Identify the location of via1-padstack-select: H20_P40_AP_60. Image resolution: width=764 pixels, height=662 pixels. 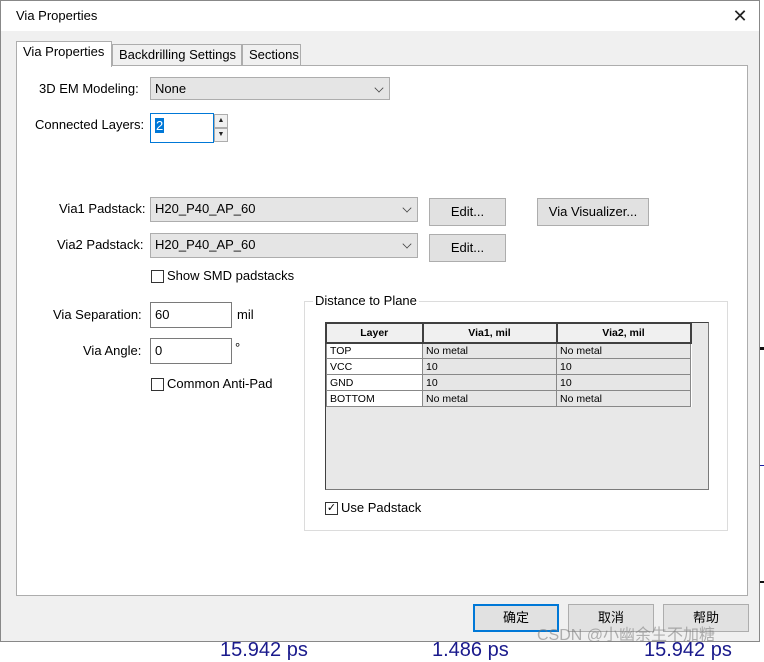
(284, 209).